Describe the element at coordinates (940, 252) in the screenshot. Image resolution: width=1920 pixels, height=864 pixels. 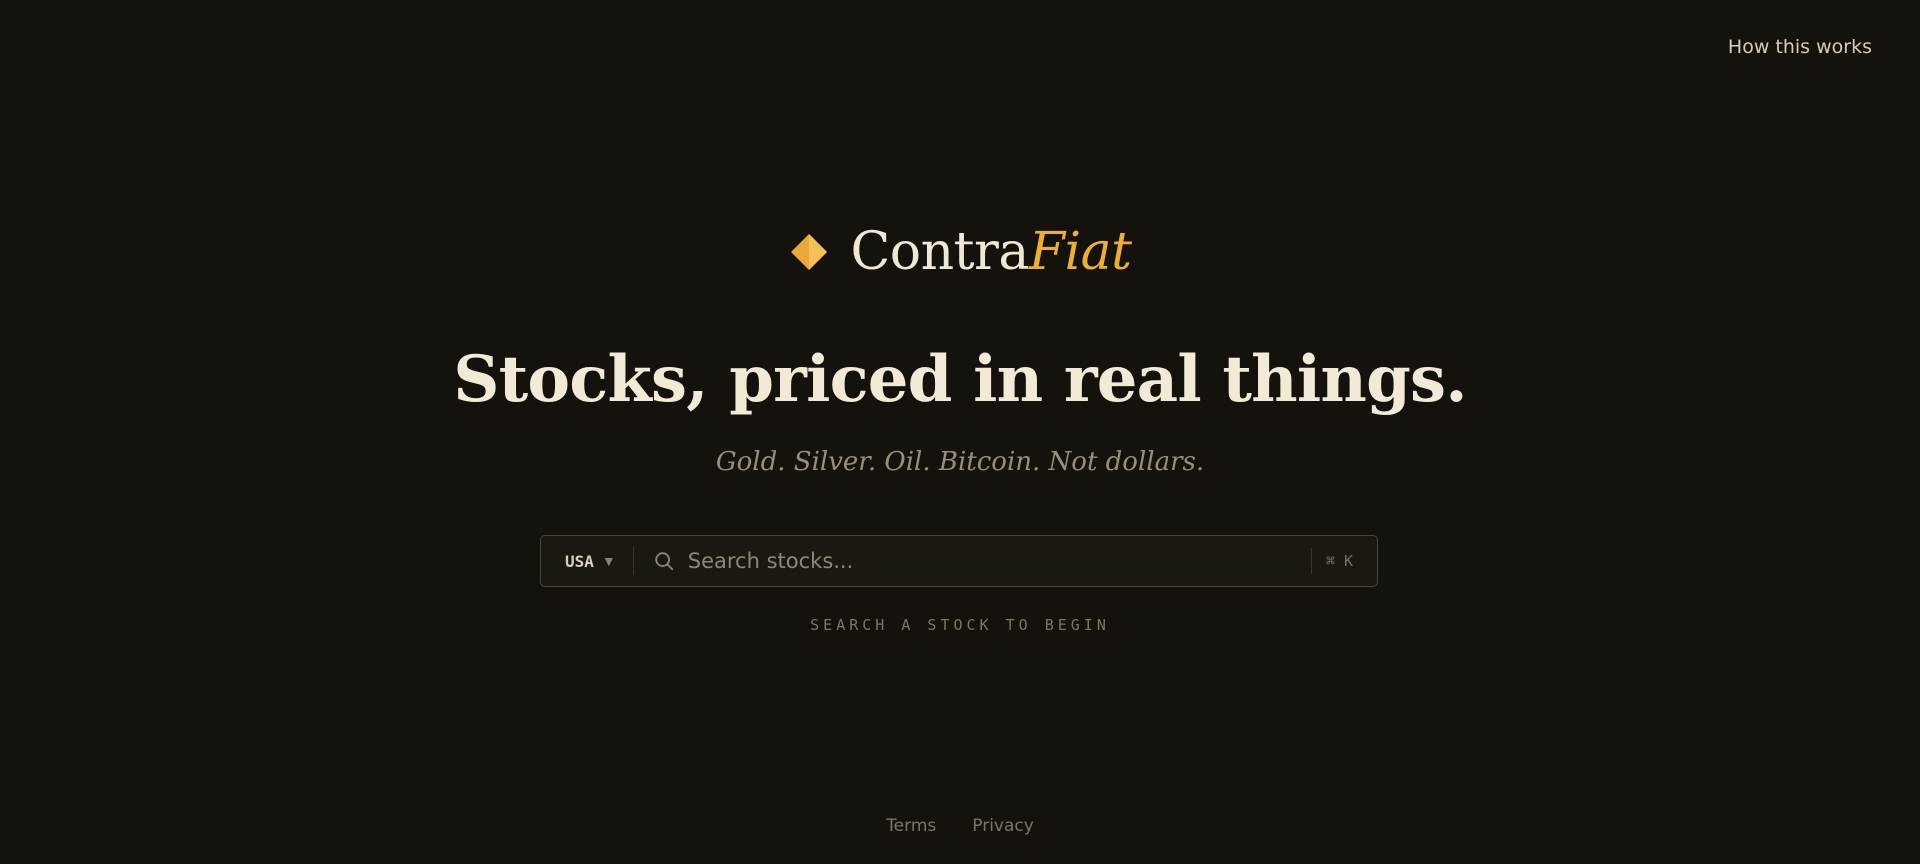
I see `brand-name-primary: Contra` at that location.